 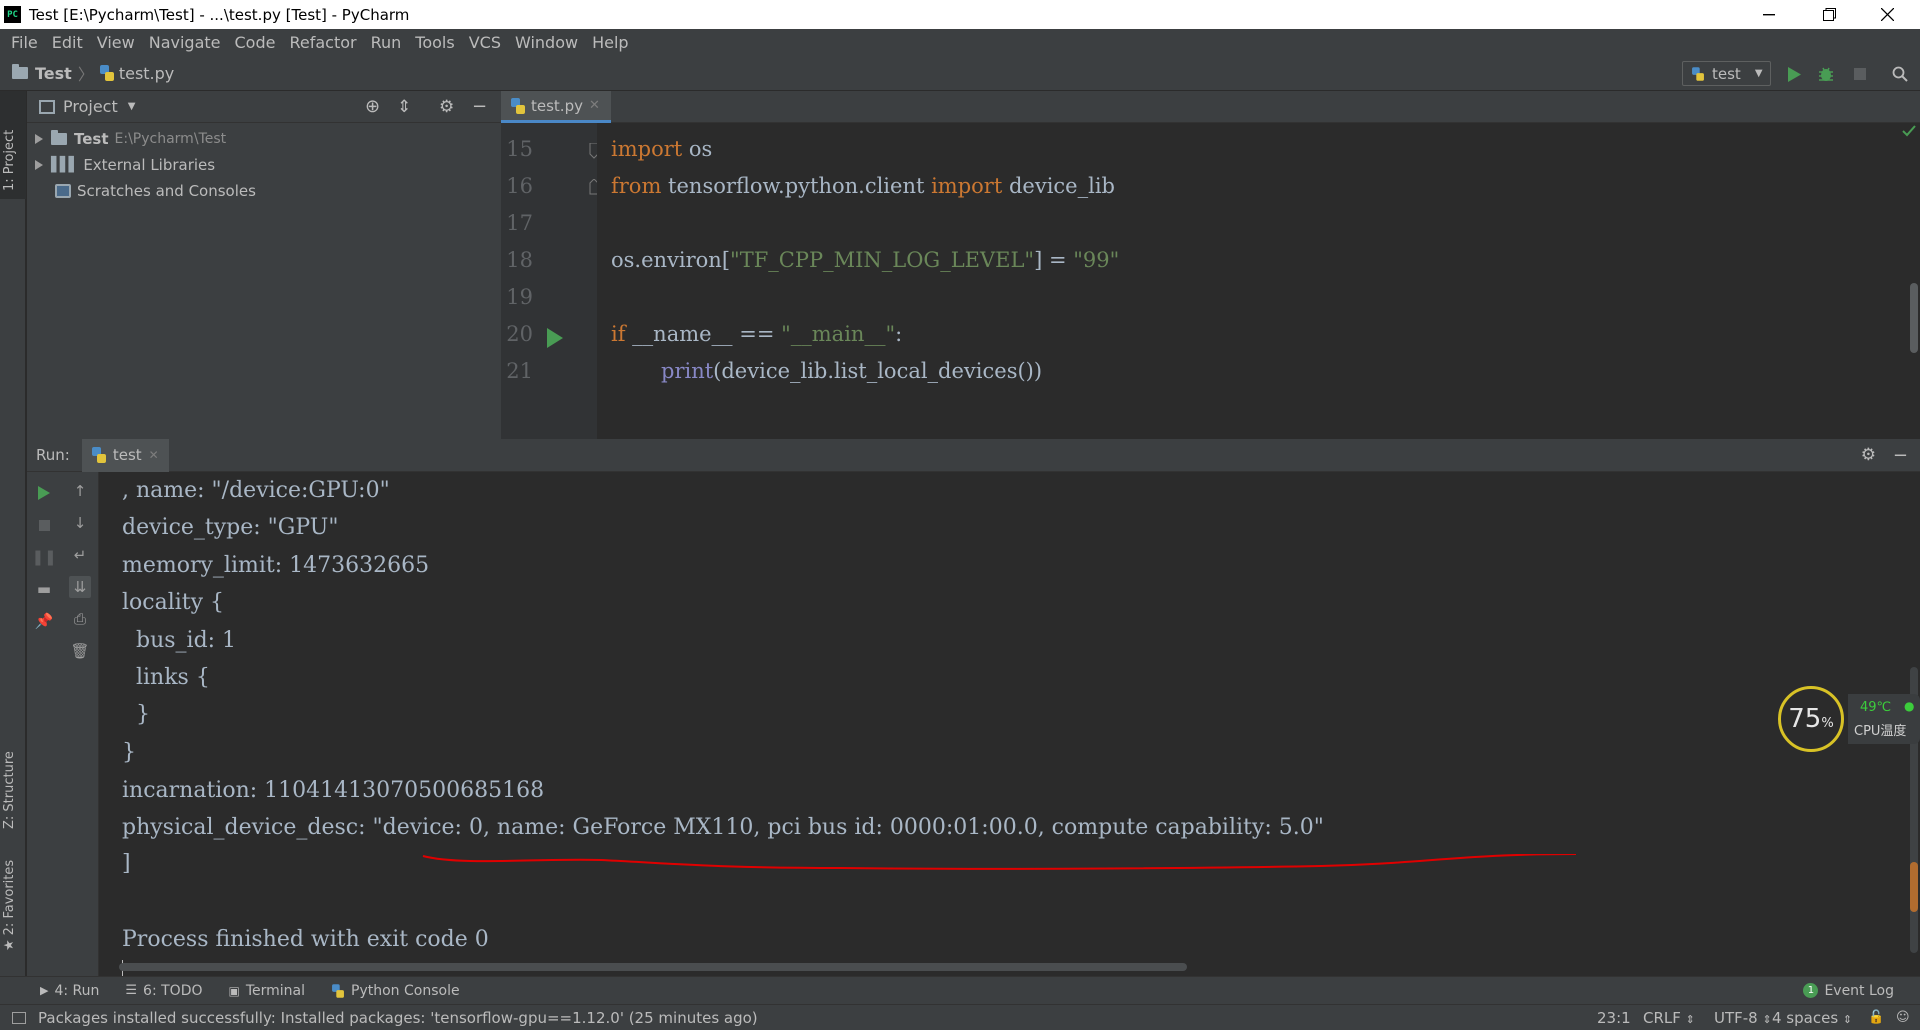 What do you see at coordinates (1812, 1018) in the screenshot?
I see `indent-setting: 4 spaces ⇕` at bounding box center [1812, 1018].